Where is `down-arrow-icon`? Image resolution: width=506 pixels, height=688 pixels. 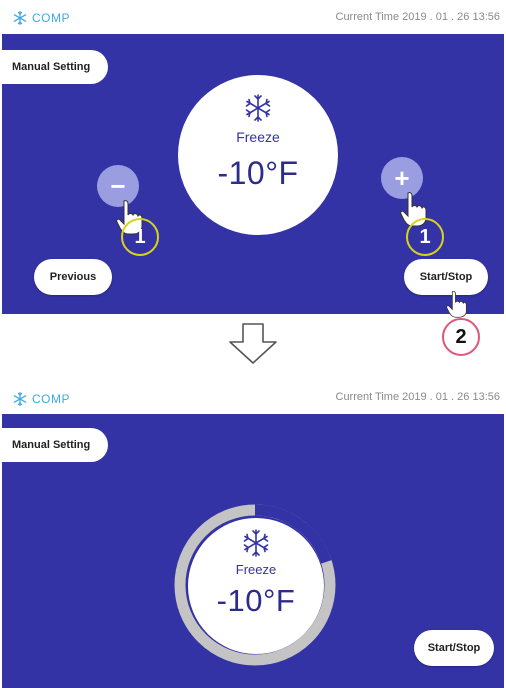 down-arrow-icon is located at coordinates (253, 343).